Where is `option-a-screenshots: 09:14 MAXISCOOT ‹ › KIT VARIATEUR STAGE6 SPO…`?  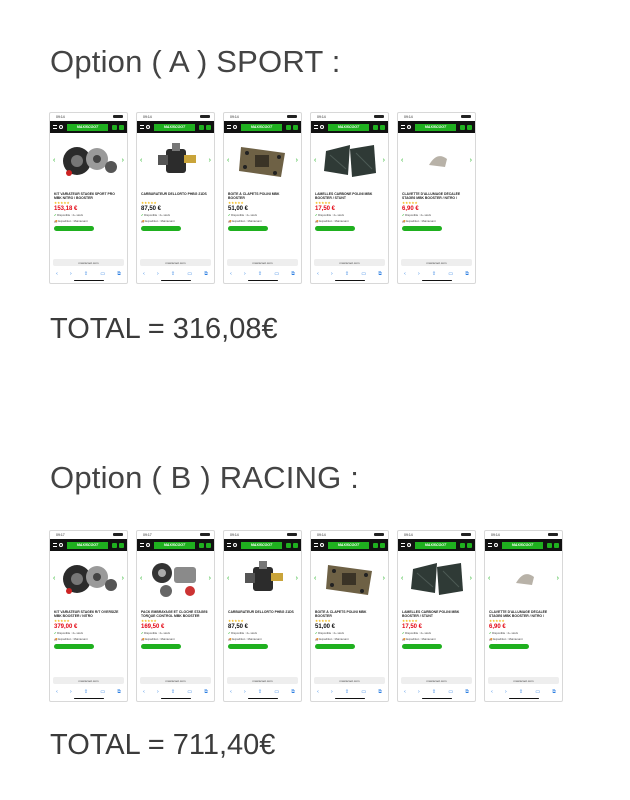 option-a-screenshots: 09:14 MAXISCOOT ‹ › KIT VARIATEUR STAGE6 SPO… is located at coordinates (262, 198).